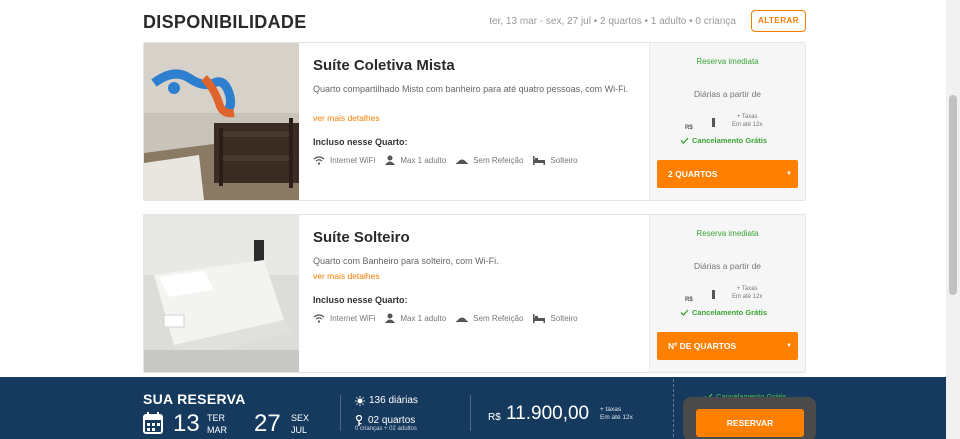  I want to click on checkout-weekday: SEX, so click(300, 418).